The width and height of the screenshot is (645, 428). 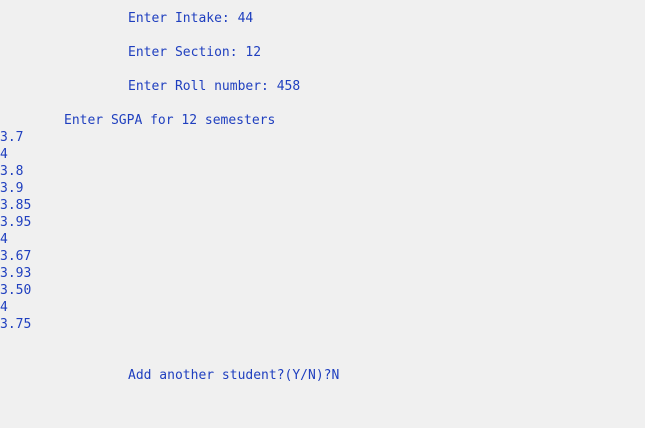 I want to click on add-student-prompt: Add another student?(Y/N)?N, so click(x=234, y=375).